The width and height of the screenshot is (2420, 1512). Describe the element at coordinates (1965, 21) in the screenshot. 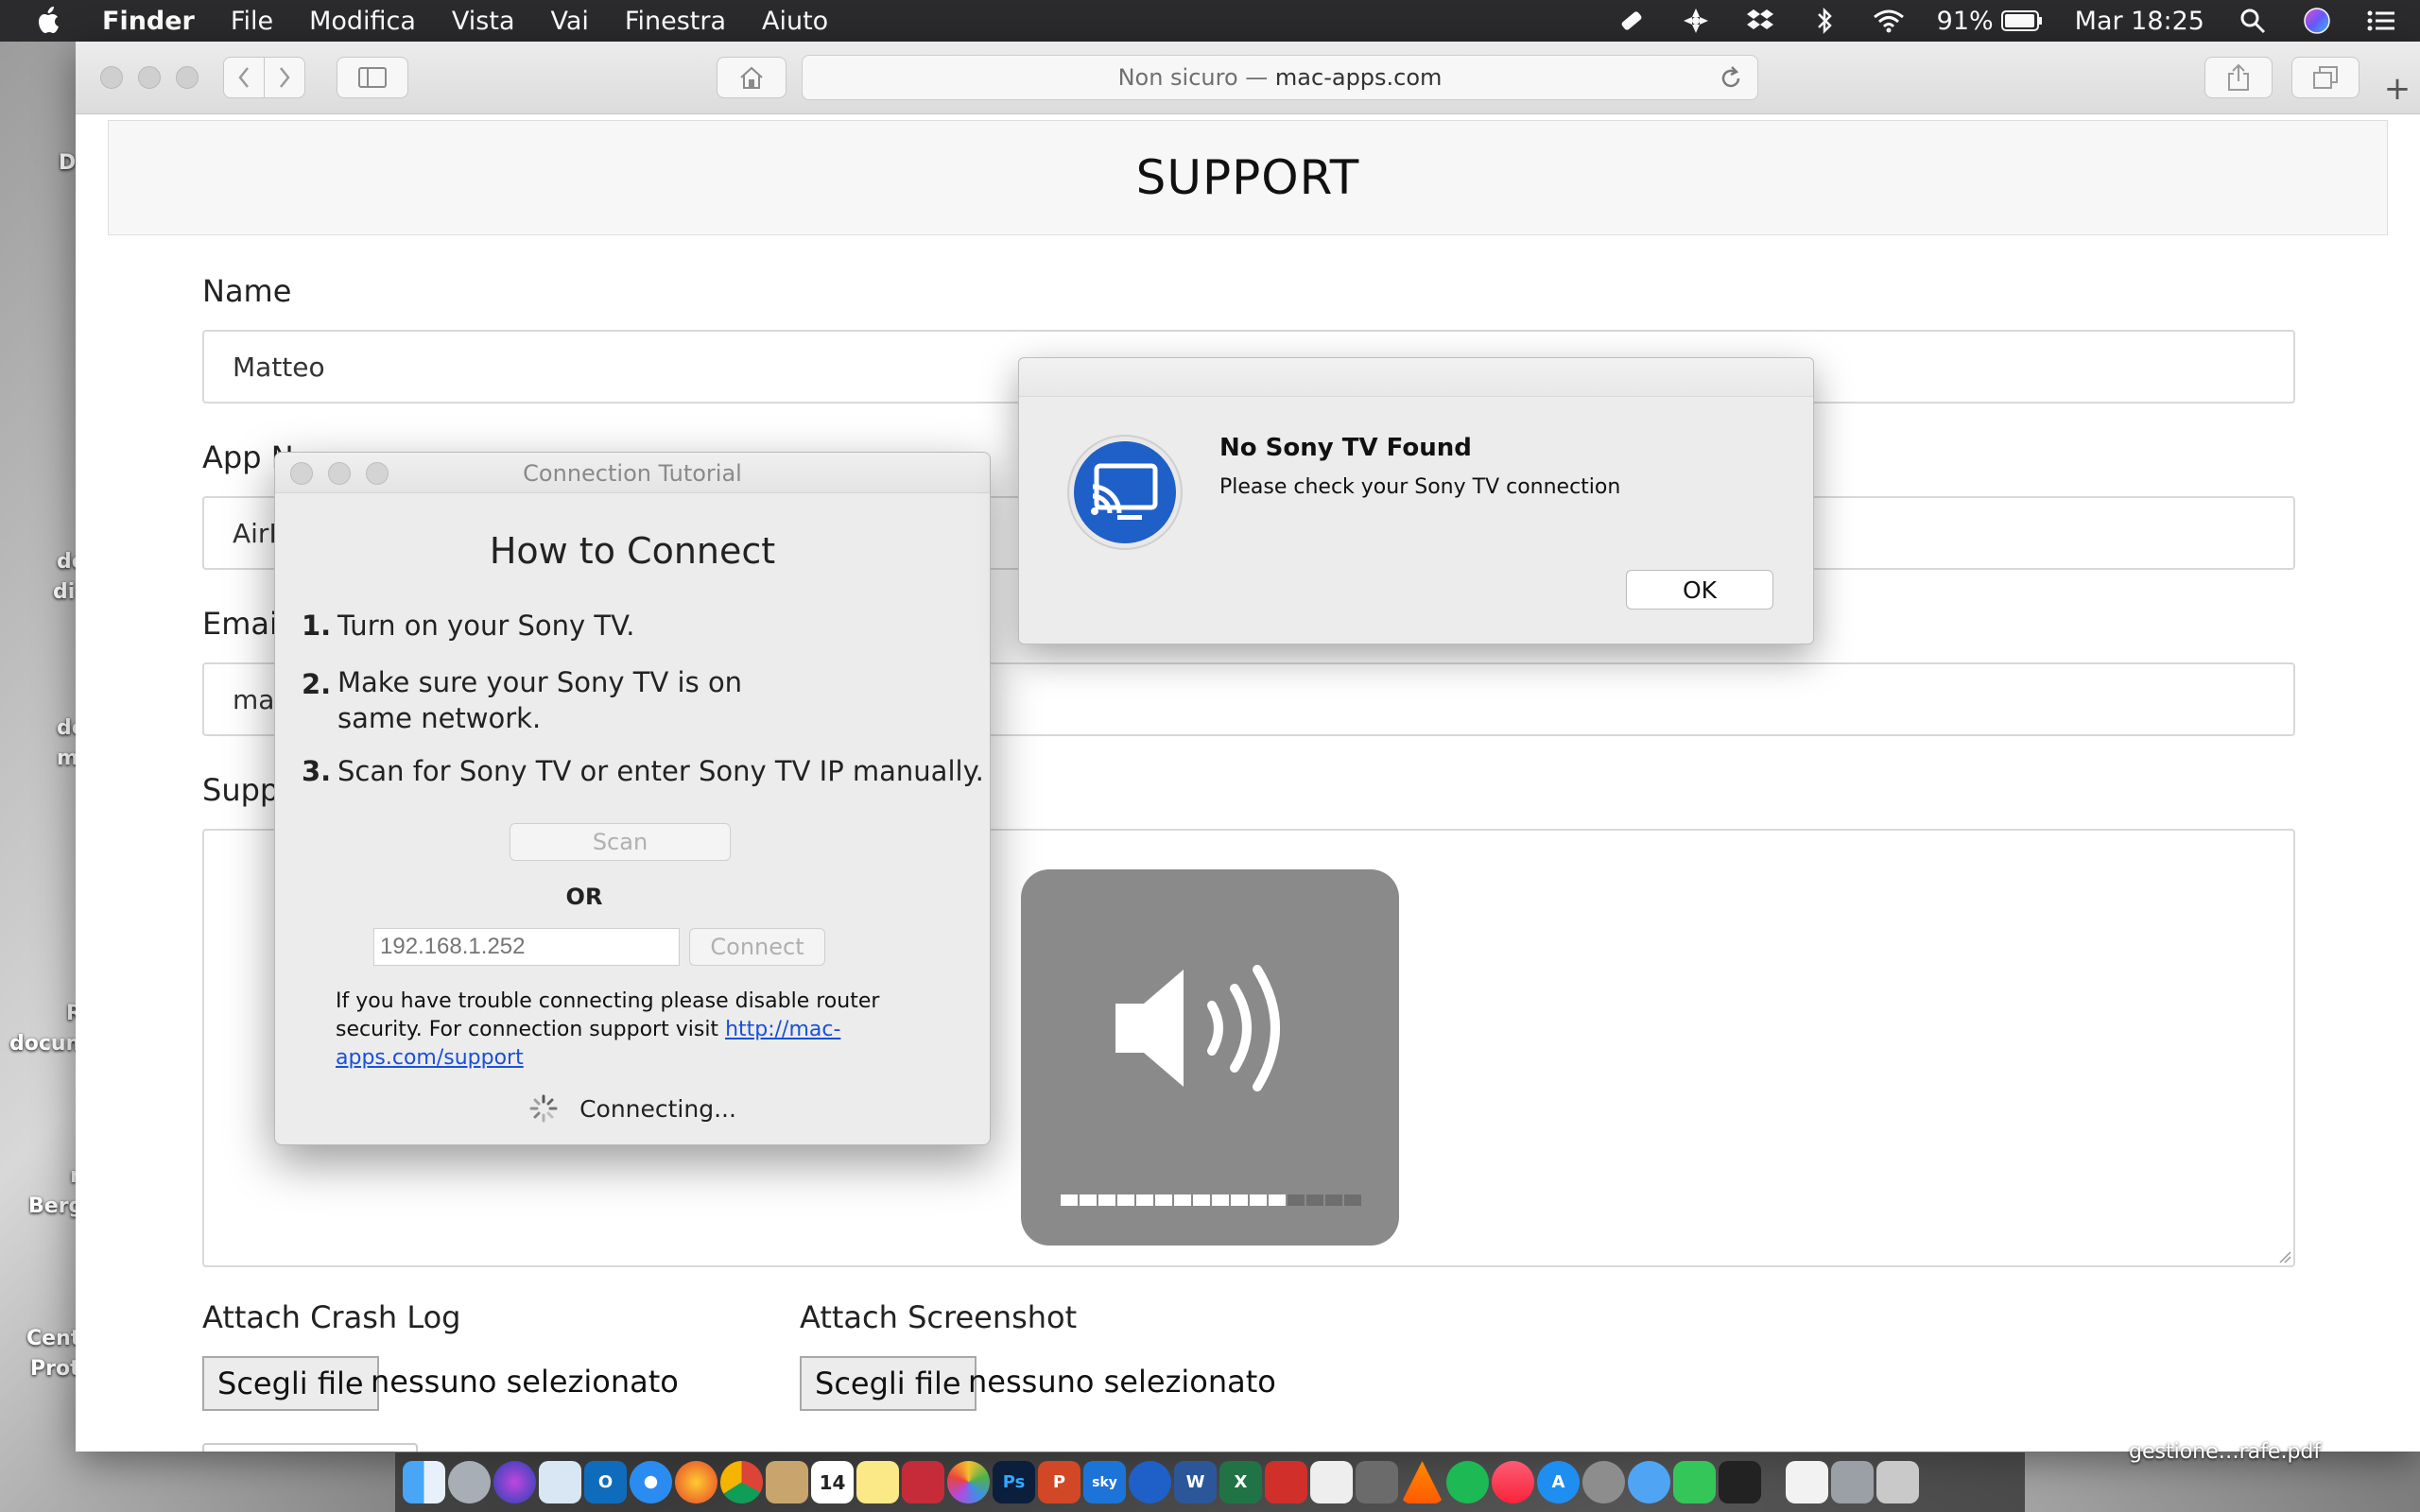

I see `battery-percent: 91%` at that location.